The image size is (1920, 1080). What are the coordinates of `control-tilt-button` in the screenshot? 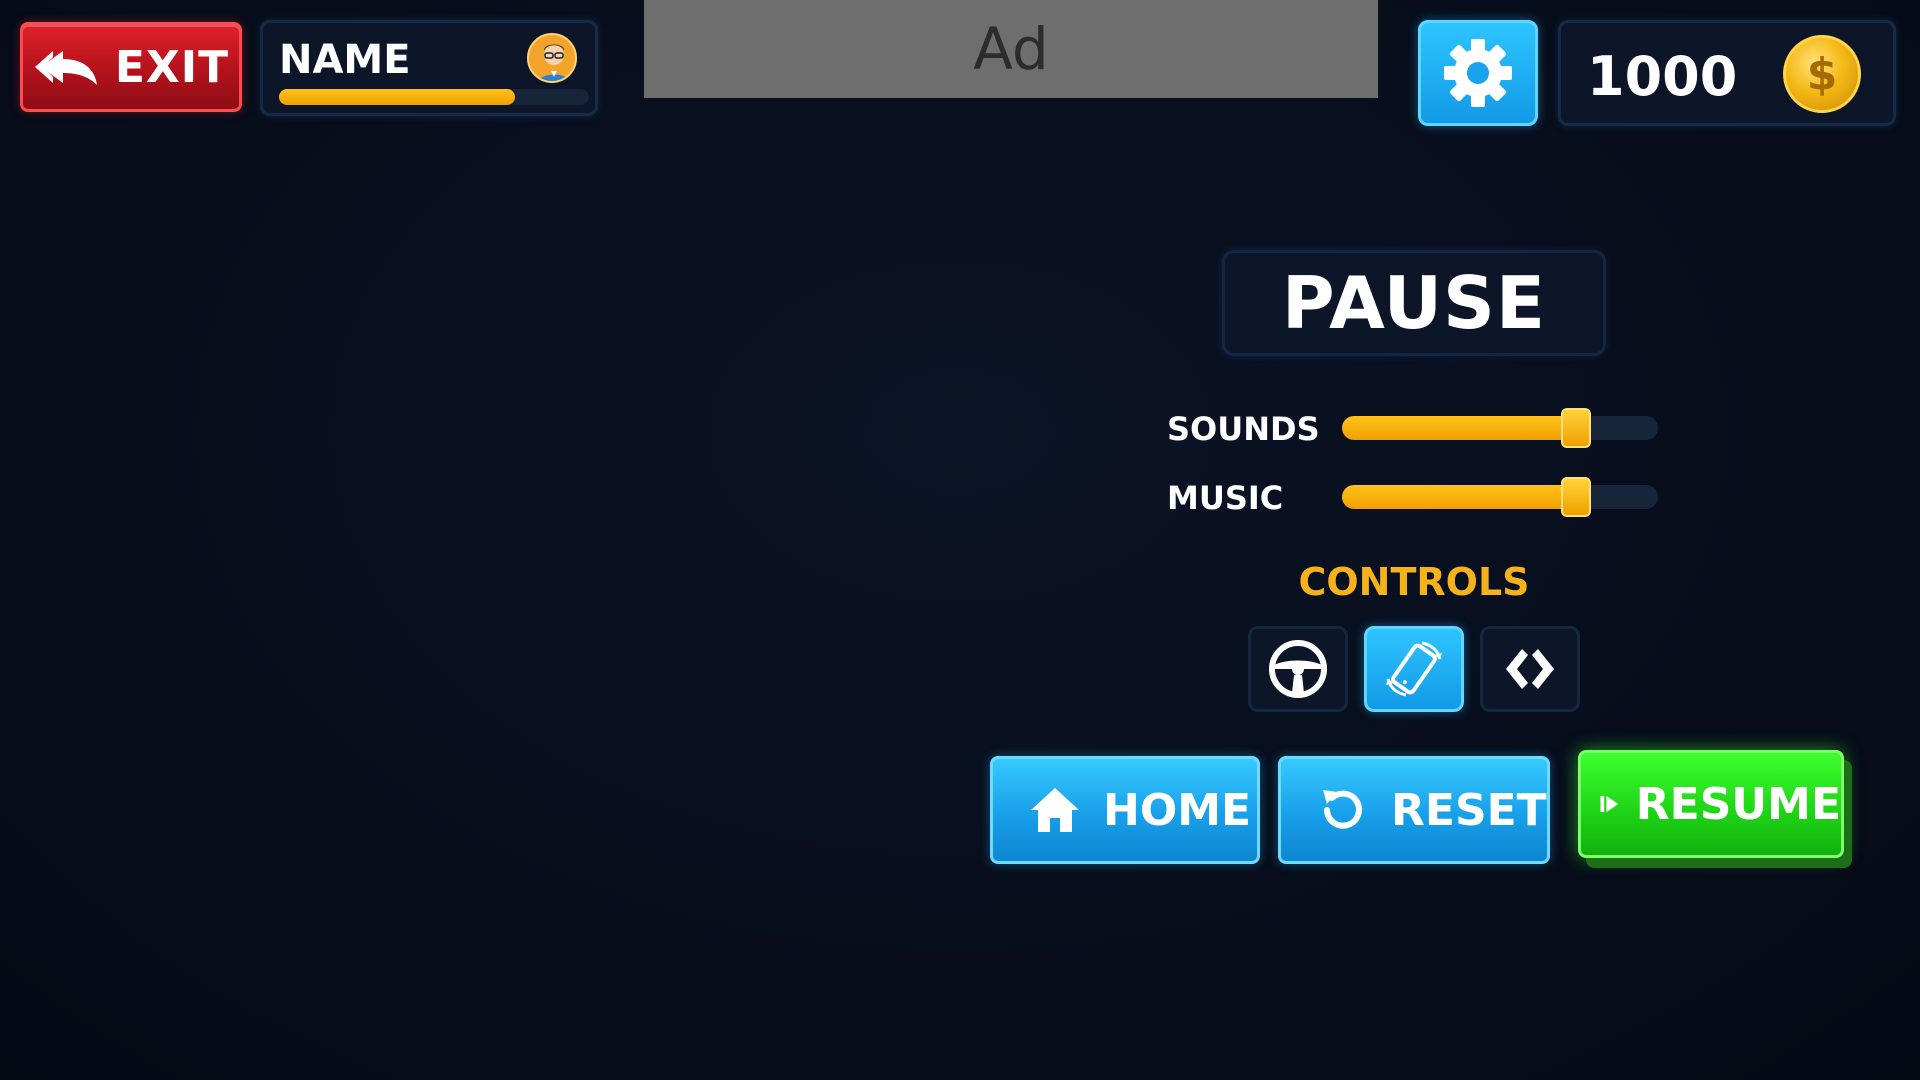 It's located at (1414, 669).